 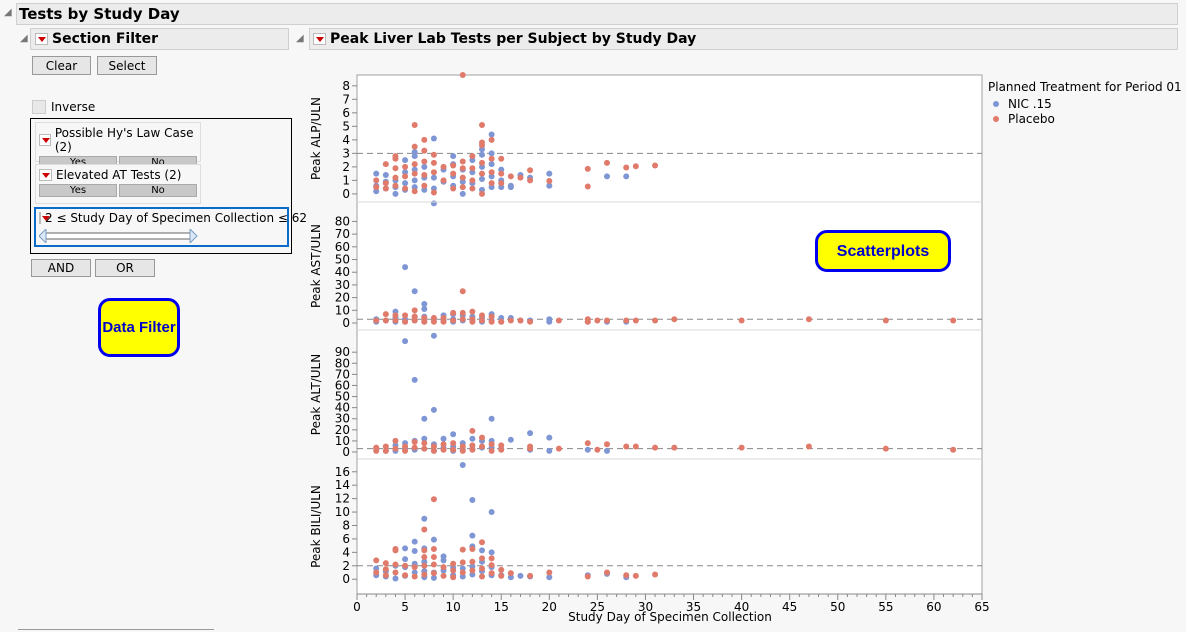 I want to click on inverse-checkbox, so click(x=39, y=107).